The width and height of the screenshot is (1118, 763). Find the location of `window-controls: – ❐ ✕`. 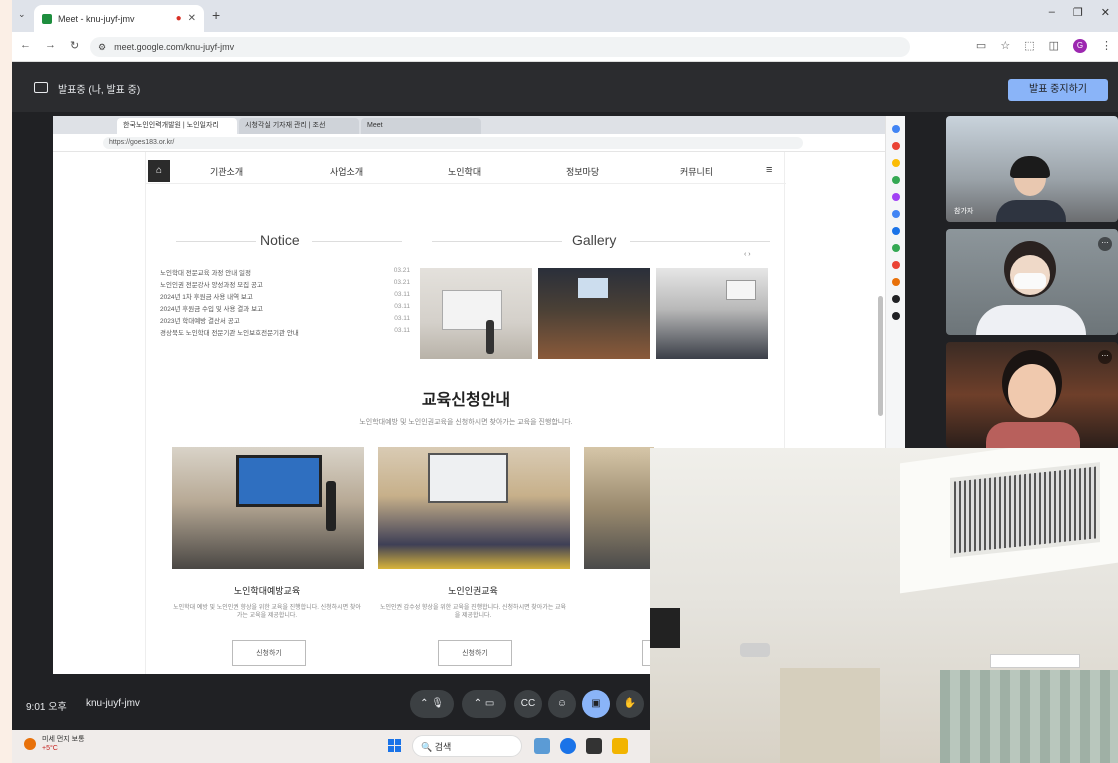

window-controls: – ❐ ✕ is located at coordinates (1079, 12).